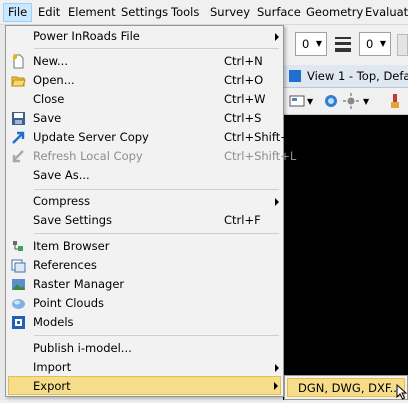 This screenshot has height=403, width=408. What do you see at coordinates (144, 246) in the screenshot?
I see `menu-item-item-browser: Item Browser` at bounding box center [144, 246].